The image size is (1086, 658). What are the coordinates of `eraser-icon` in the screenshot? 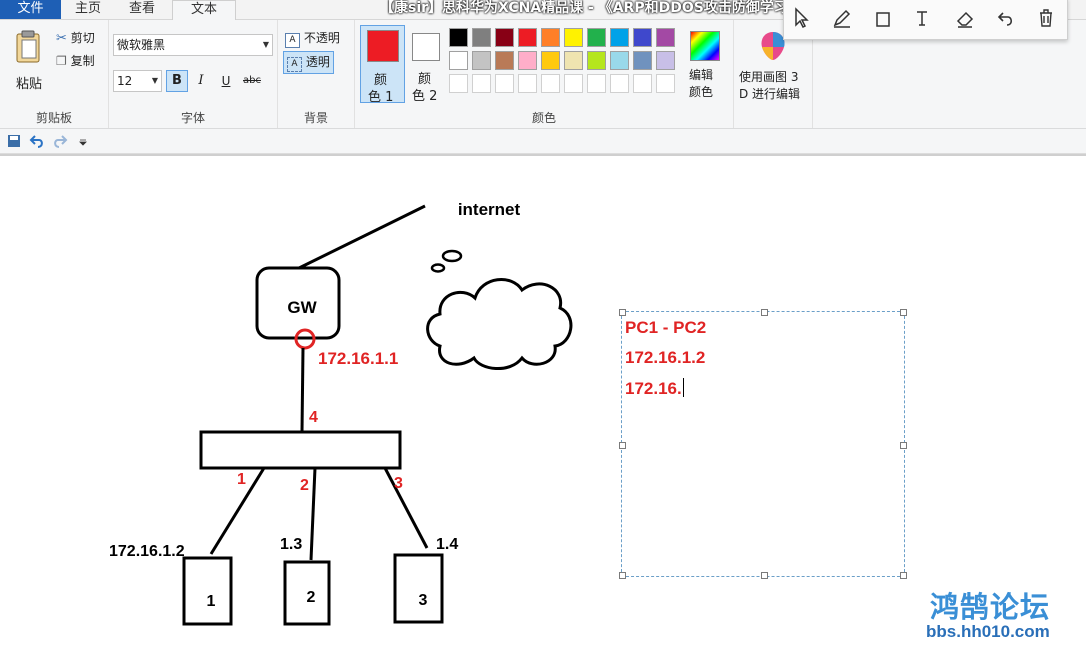 It's located at (965, 18).